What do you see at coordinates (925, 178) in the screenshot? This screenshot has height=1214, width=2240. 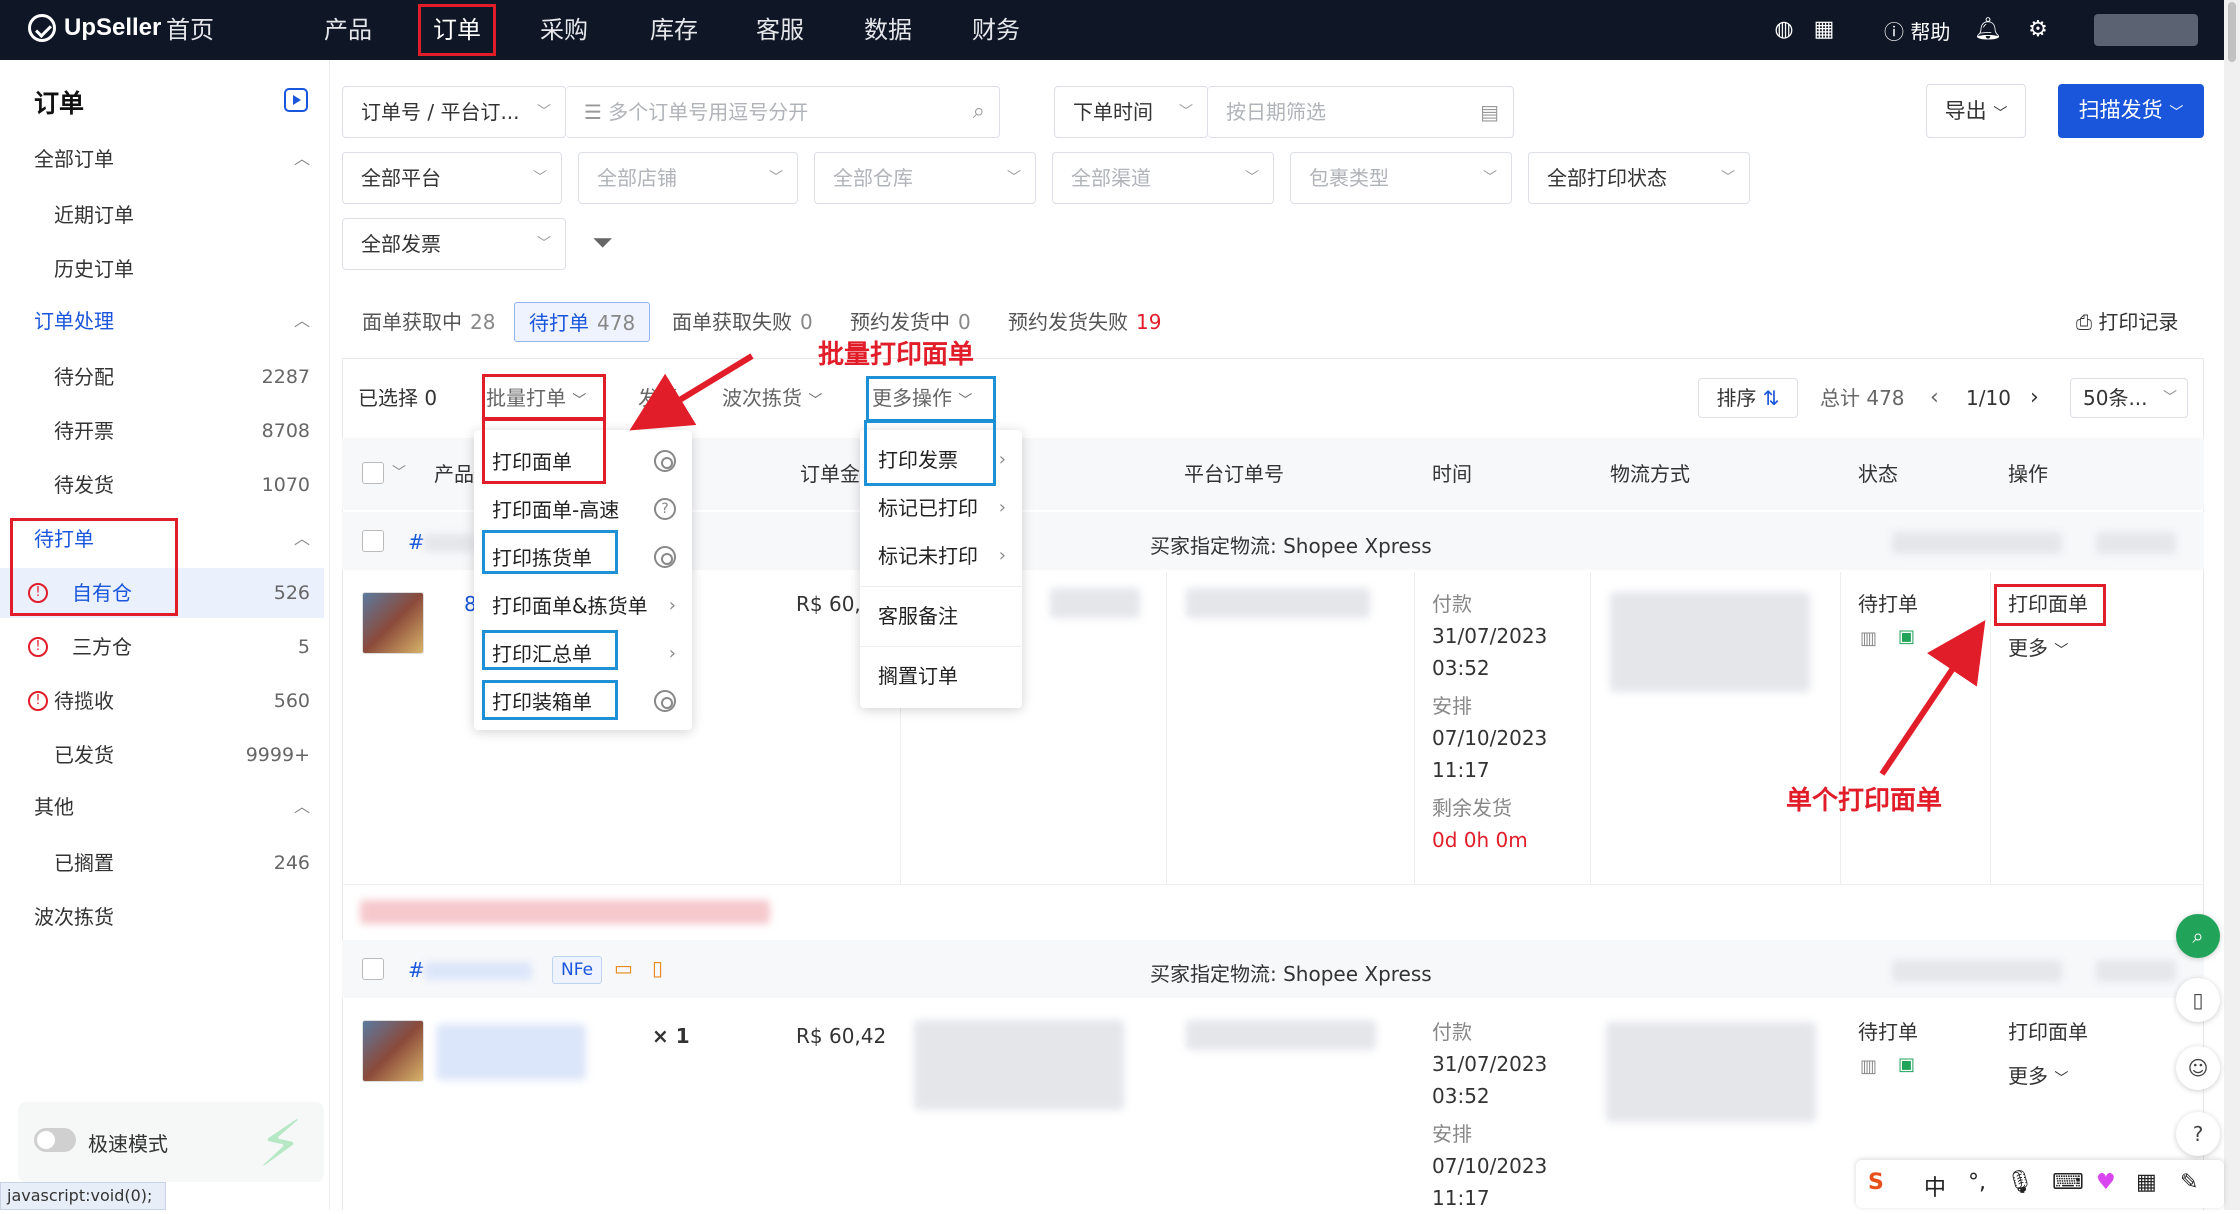 I see `warehouse-select: 全部仓库 ﹀` at bounding box center [925, 178].